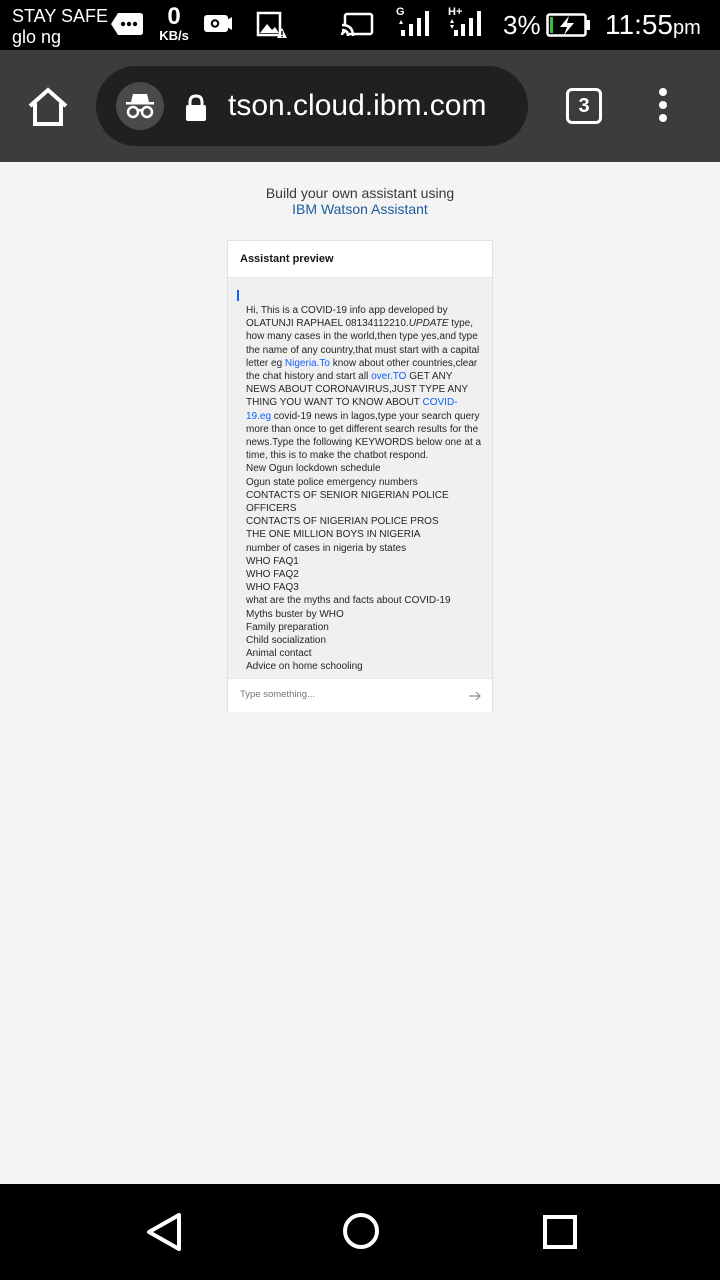 The height and width of the screenshot is (1280, 720). Describe the element at coordinates (37, 37) in the screenshot. I see `carrier-line-2: glo ng` at that location.